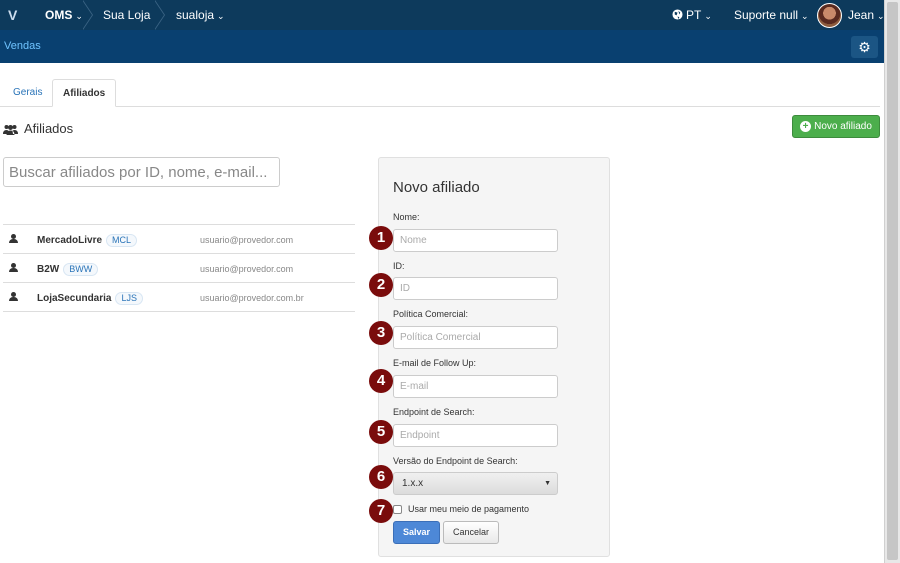  What do you see at coordinates (836, 126) in the screenshot?
I see `new-affiliate-button: + Novo afiliado` at bounding box center [836, 126].